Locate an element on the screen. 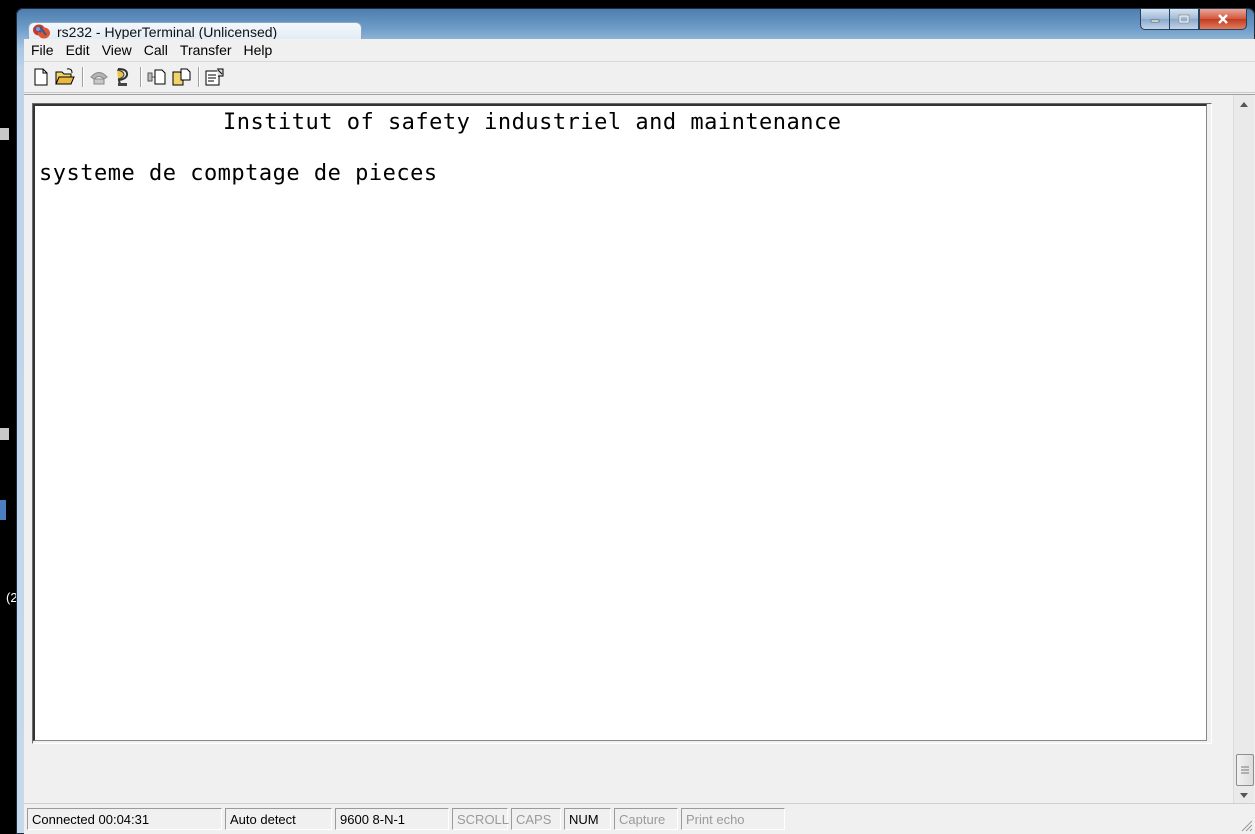  grip-lines-icon is located at coordinates (1245, 770).